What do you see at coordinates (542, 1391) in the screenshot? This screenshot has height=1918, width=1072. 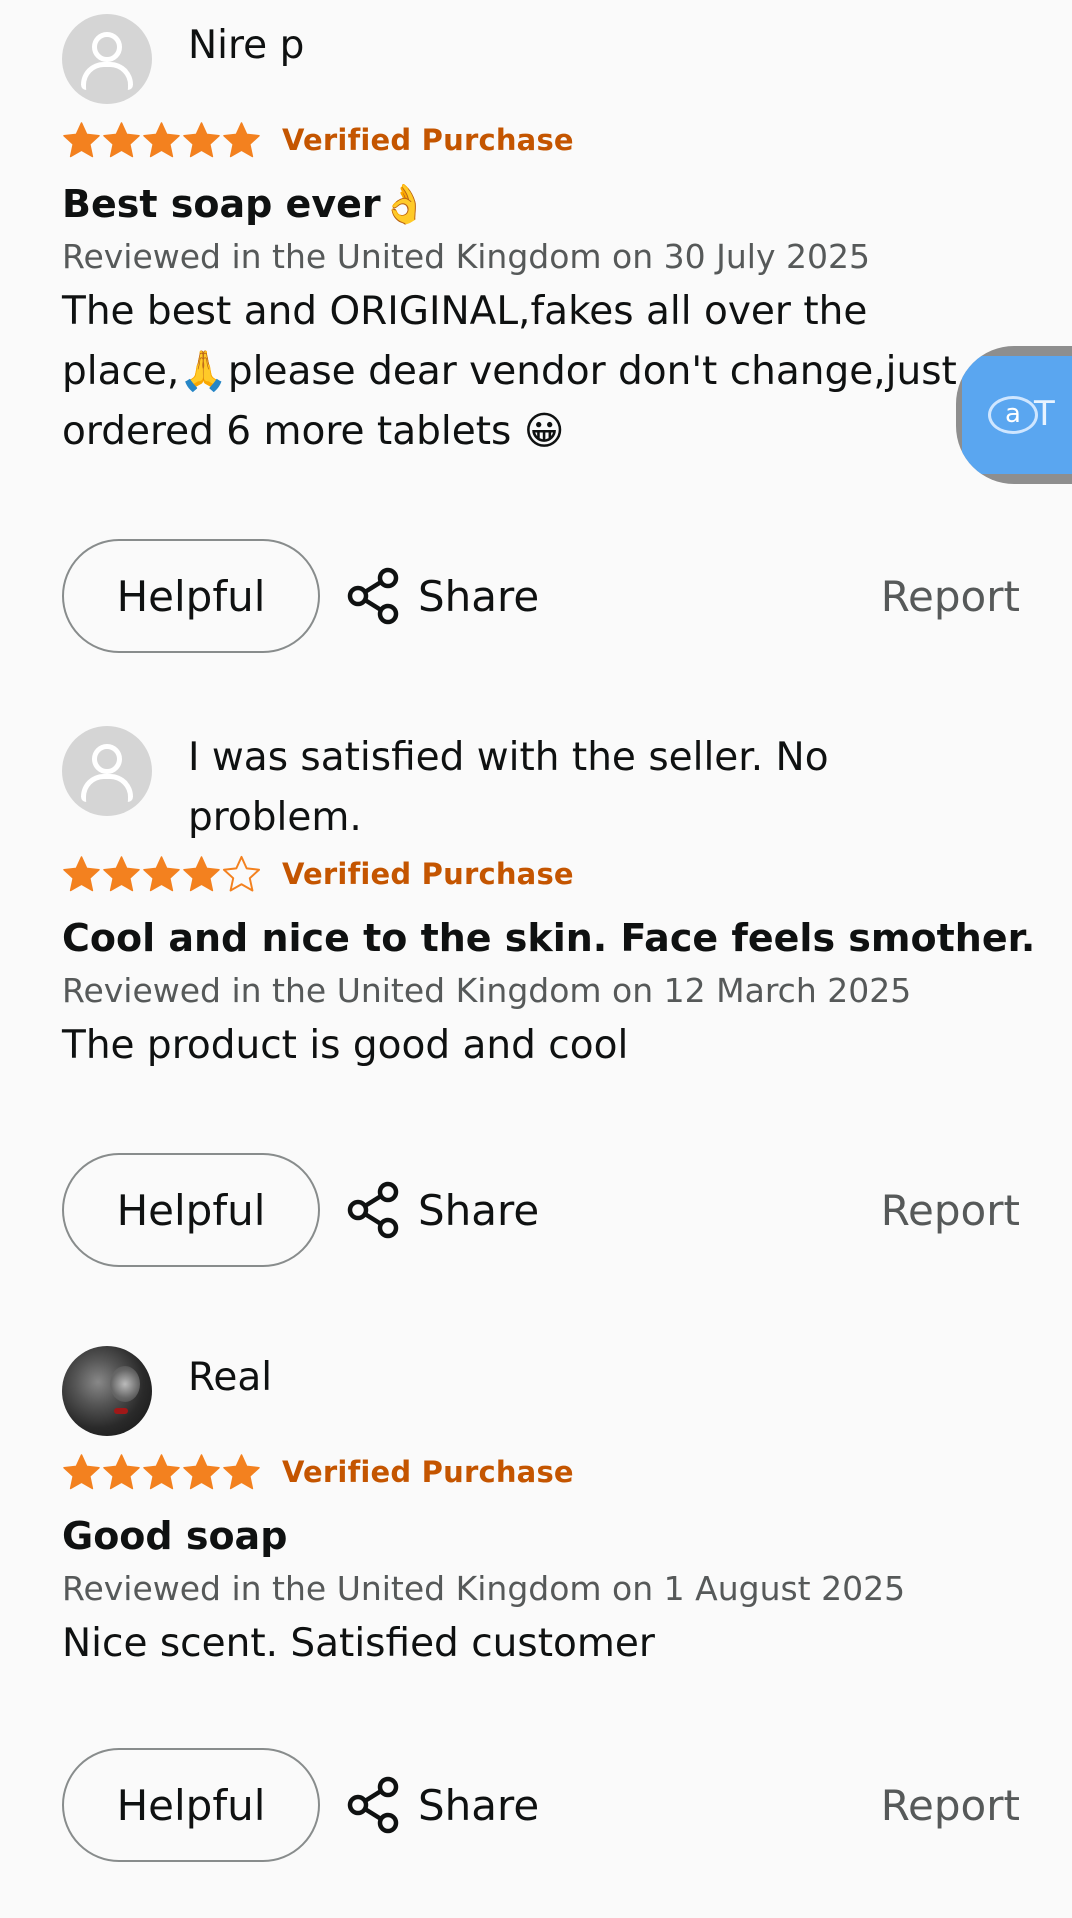 I see `reviewer-row: Real` at bounding box center [542, 1391].